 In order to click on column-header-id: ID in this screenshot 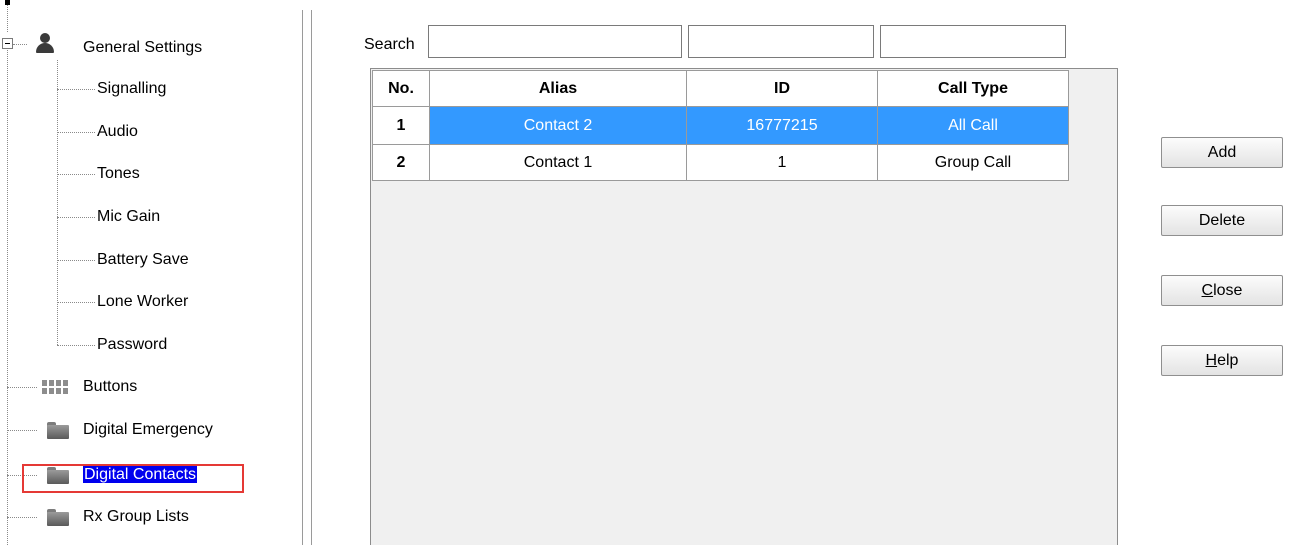, I will do `click(782, 88)`.